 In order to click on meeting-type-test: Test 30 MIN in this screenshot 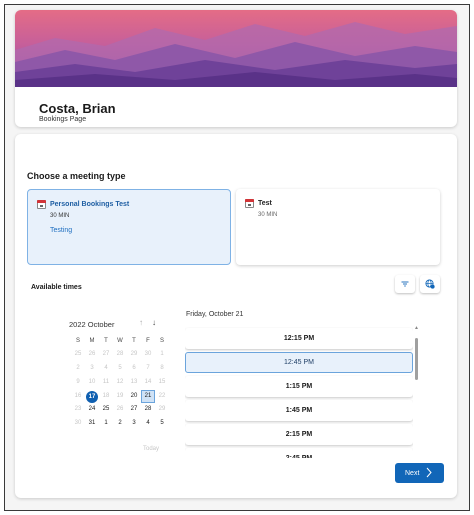, I will do `click(338, 227)`.